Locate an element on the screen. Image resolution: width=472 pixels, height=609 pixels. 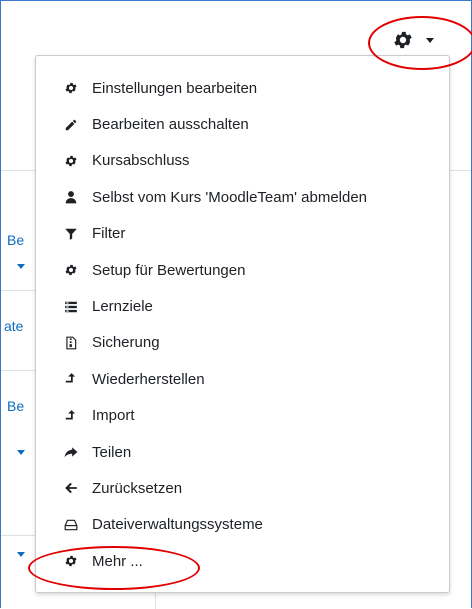
menu-item-setup-fur-bewertungen: Setup für Bewertungen is located at coordinates (242, 270).